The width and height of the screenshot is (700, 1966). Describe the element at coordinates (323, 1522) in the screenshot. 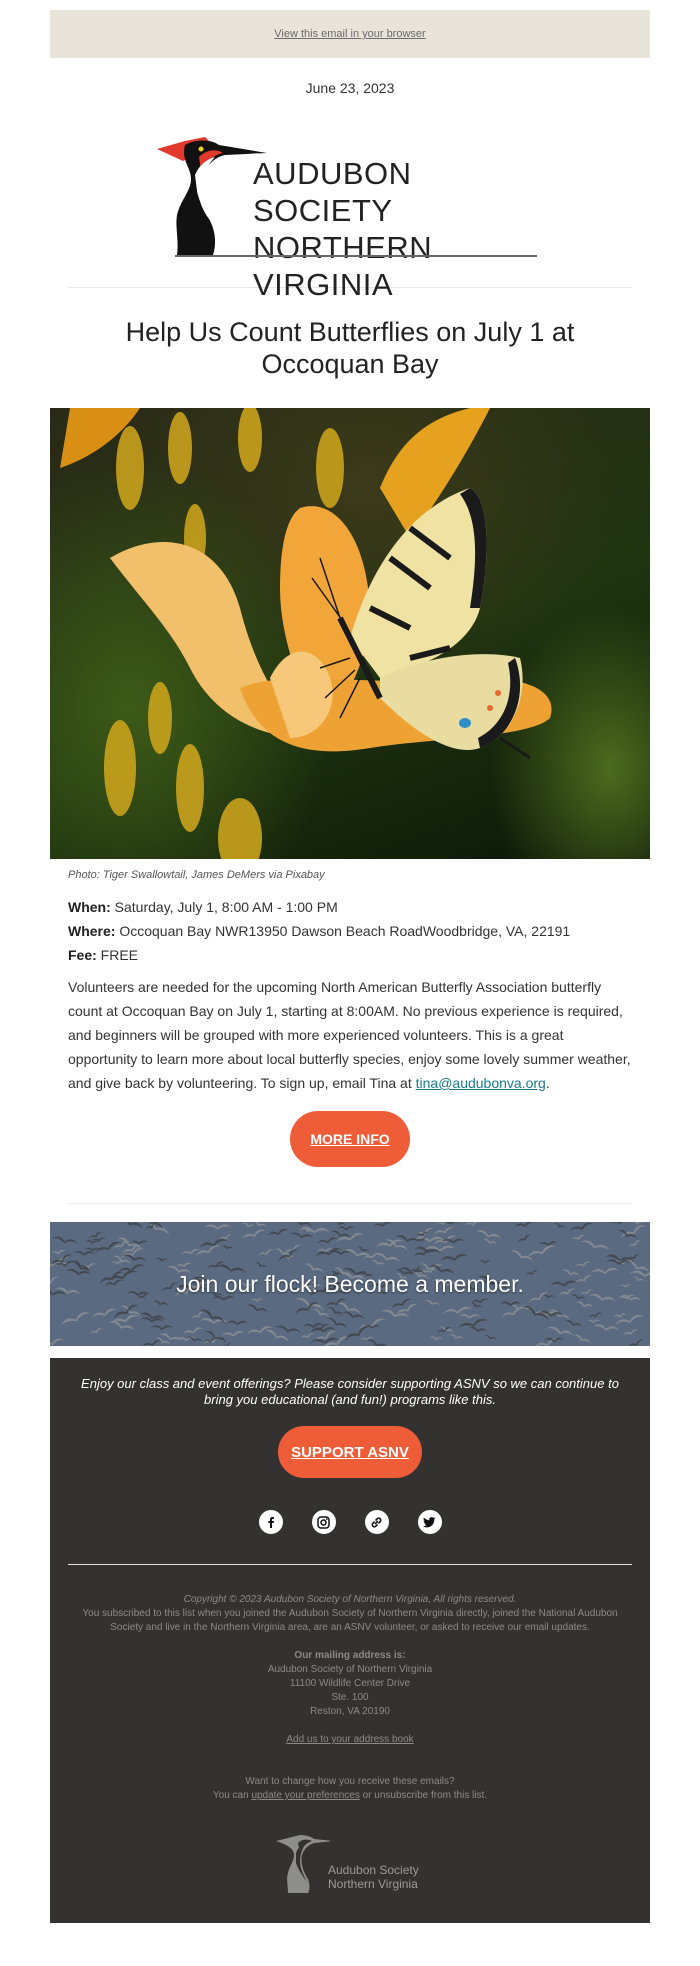

I see `instagram-link` at that location.